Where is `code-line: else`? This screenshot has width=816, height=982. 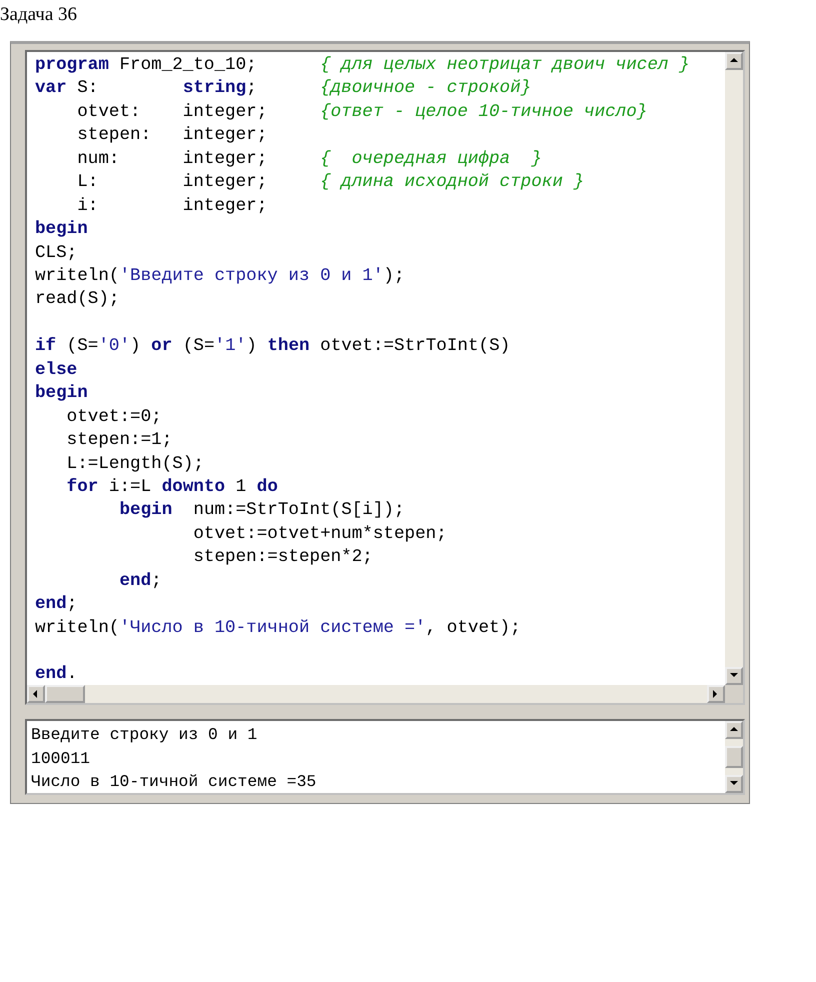
code-line: else is located at coordinates (56, 370).